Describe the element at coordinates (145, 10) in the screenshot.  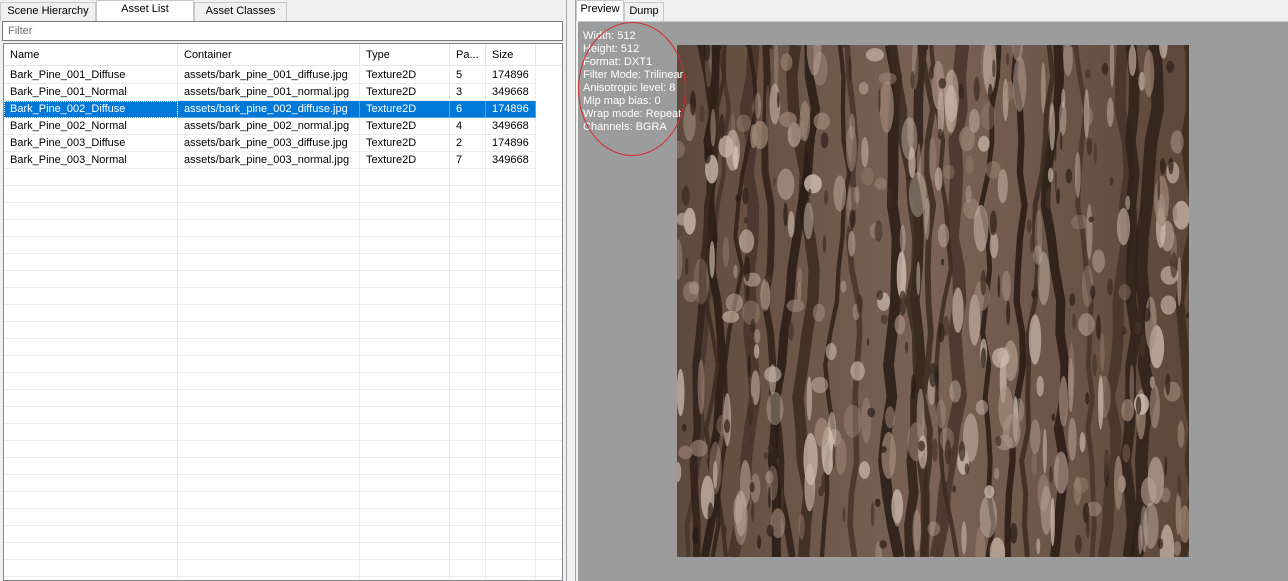
I see `tab-asset-list: Asset List` at that location.